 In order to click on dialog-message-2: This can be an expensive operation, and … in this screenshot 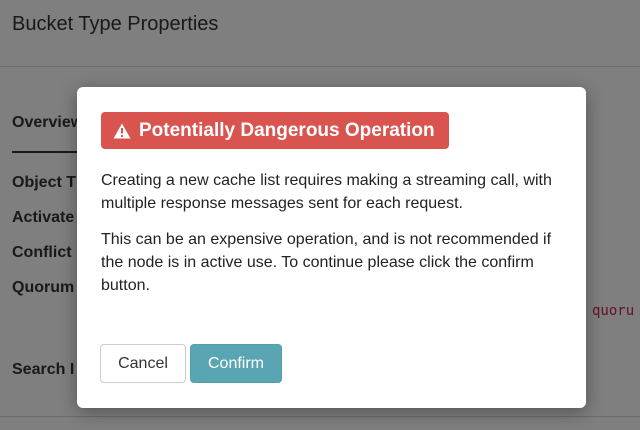, I will do `click(326, 262)`.